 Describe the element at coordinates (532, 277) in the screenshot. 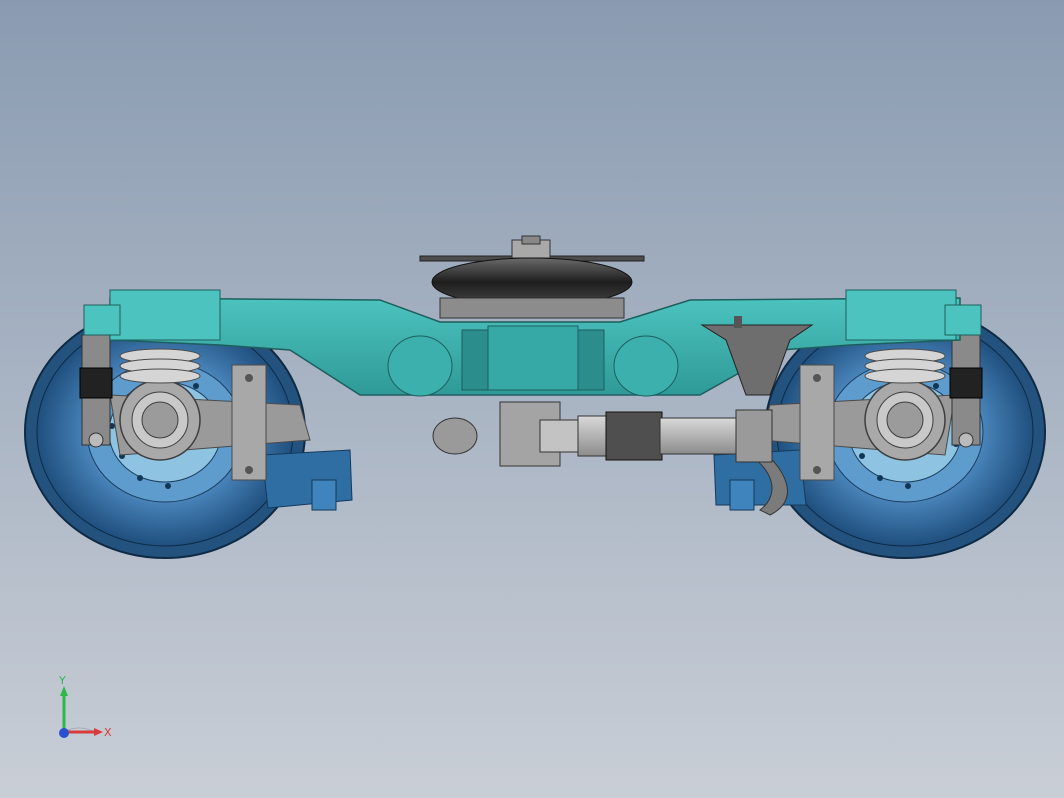

I see `air-spring` at that location.